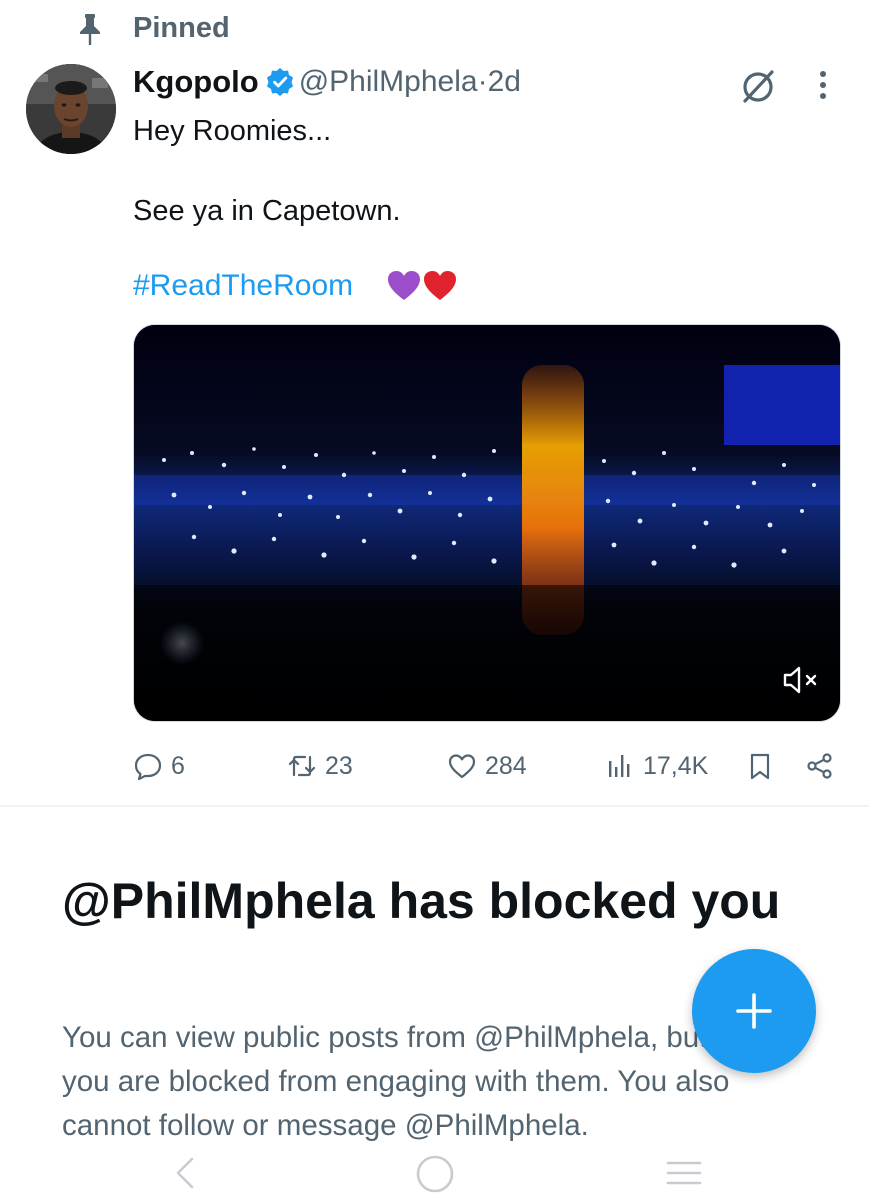 The height and width of the screenshot is (1200, 869). I want to click on mute-icon, so click(801, 680).